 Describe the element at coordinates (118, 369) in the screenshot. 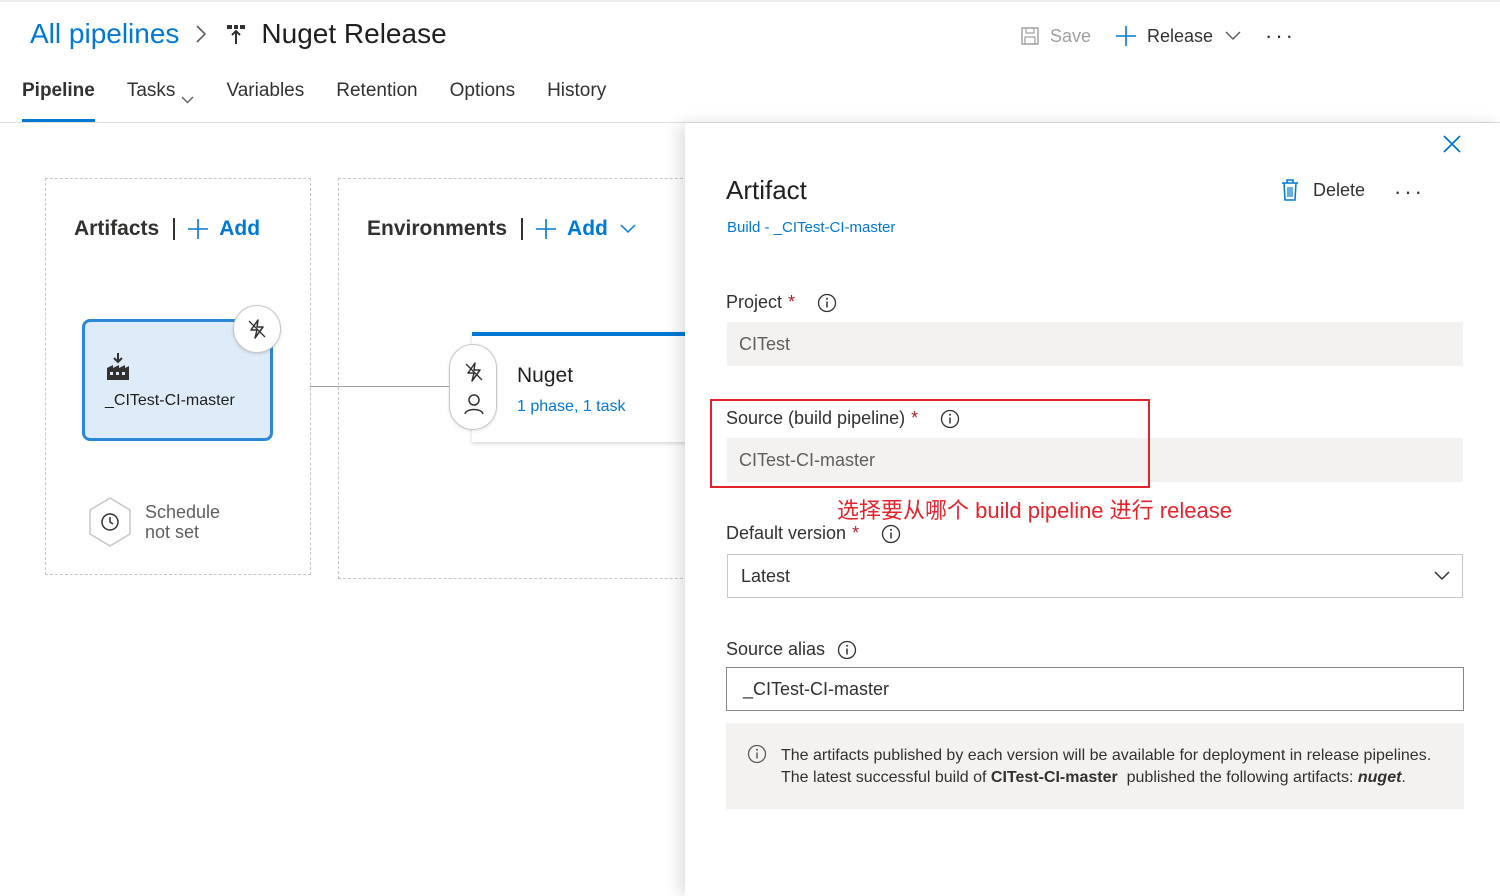

I see `build-artifact-icon` at that location.